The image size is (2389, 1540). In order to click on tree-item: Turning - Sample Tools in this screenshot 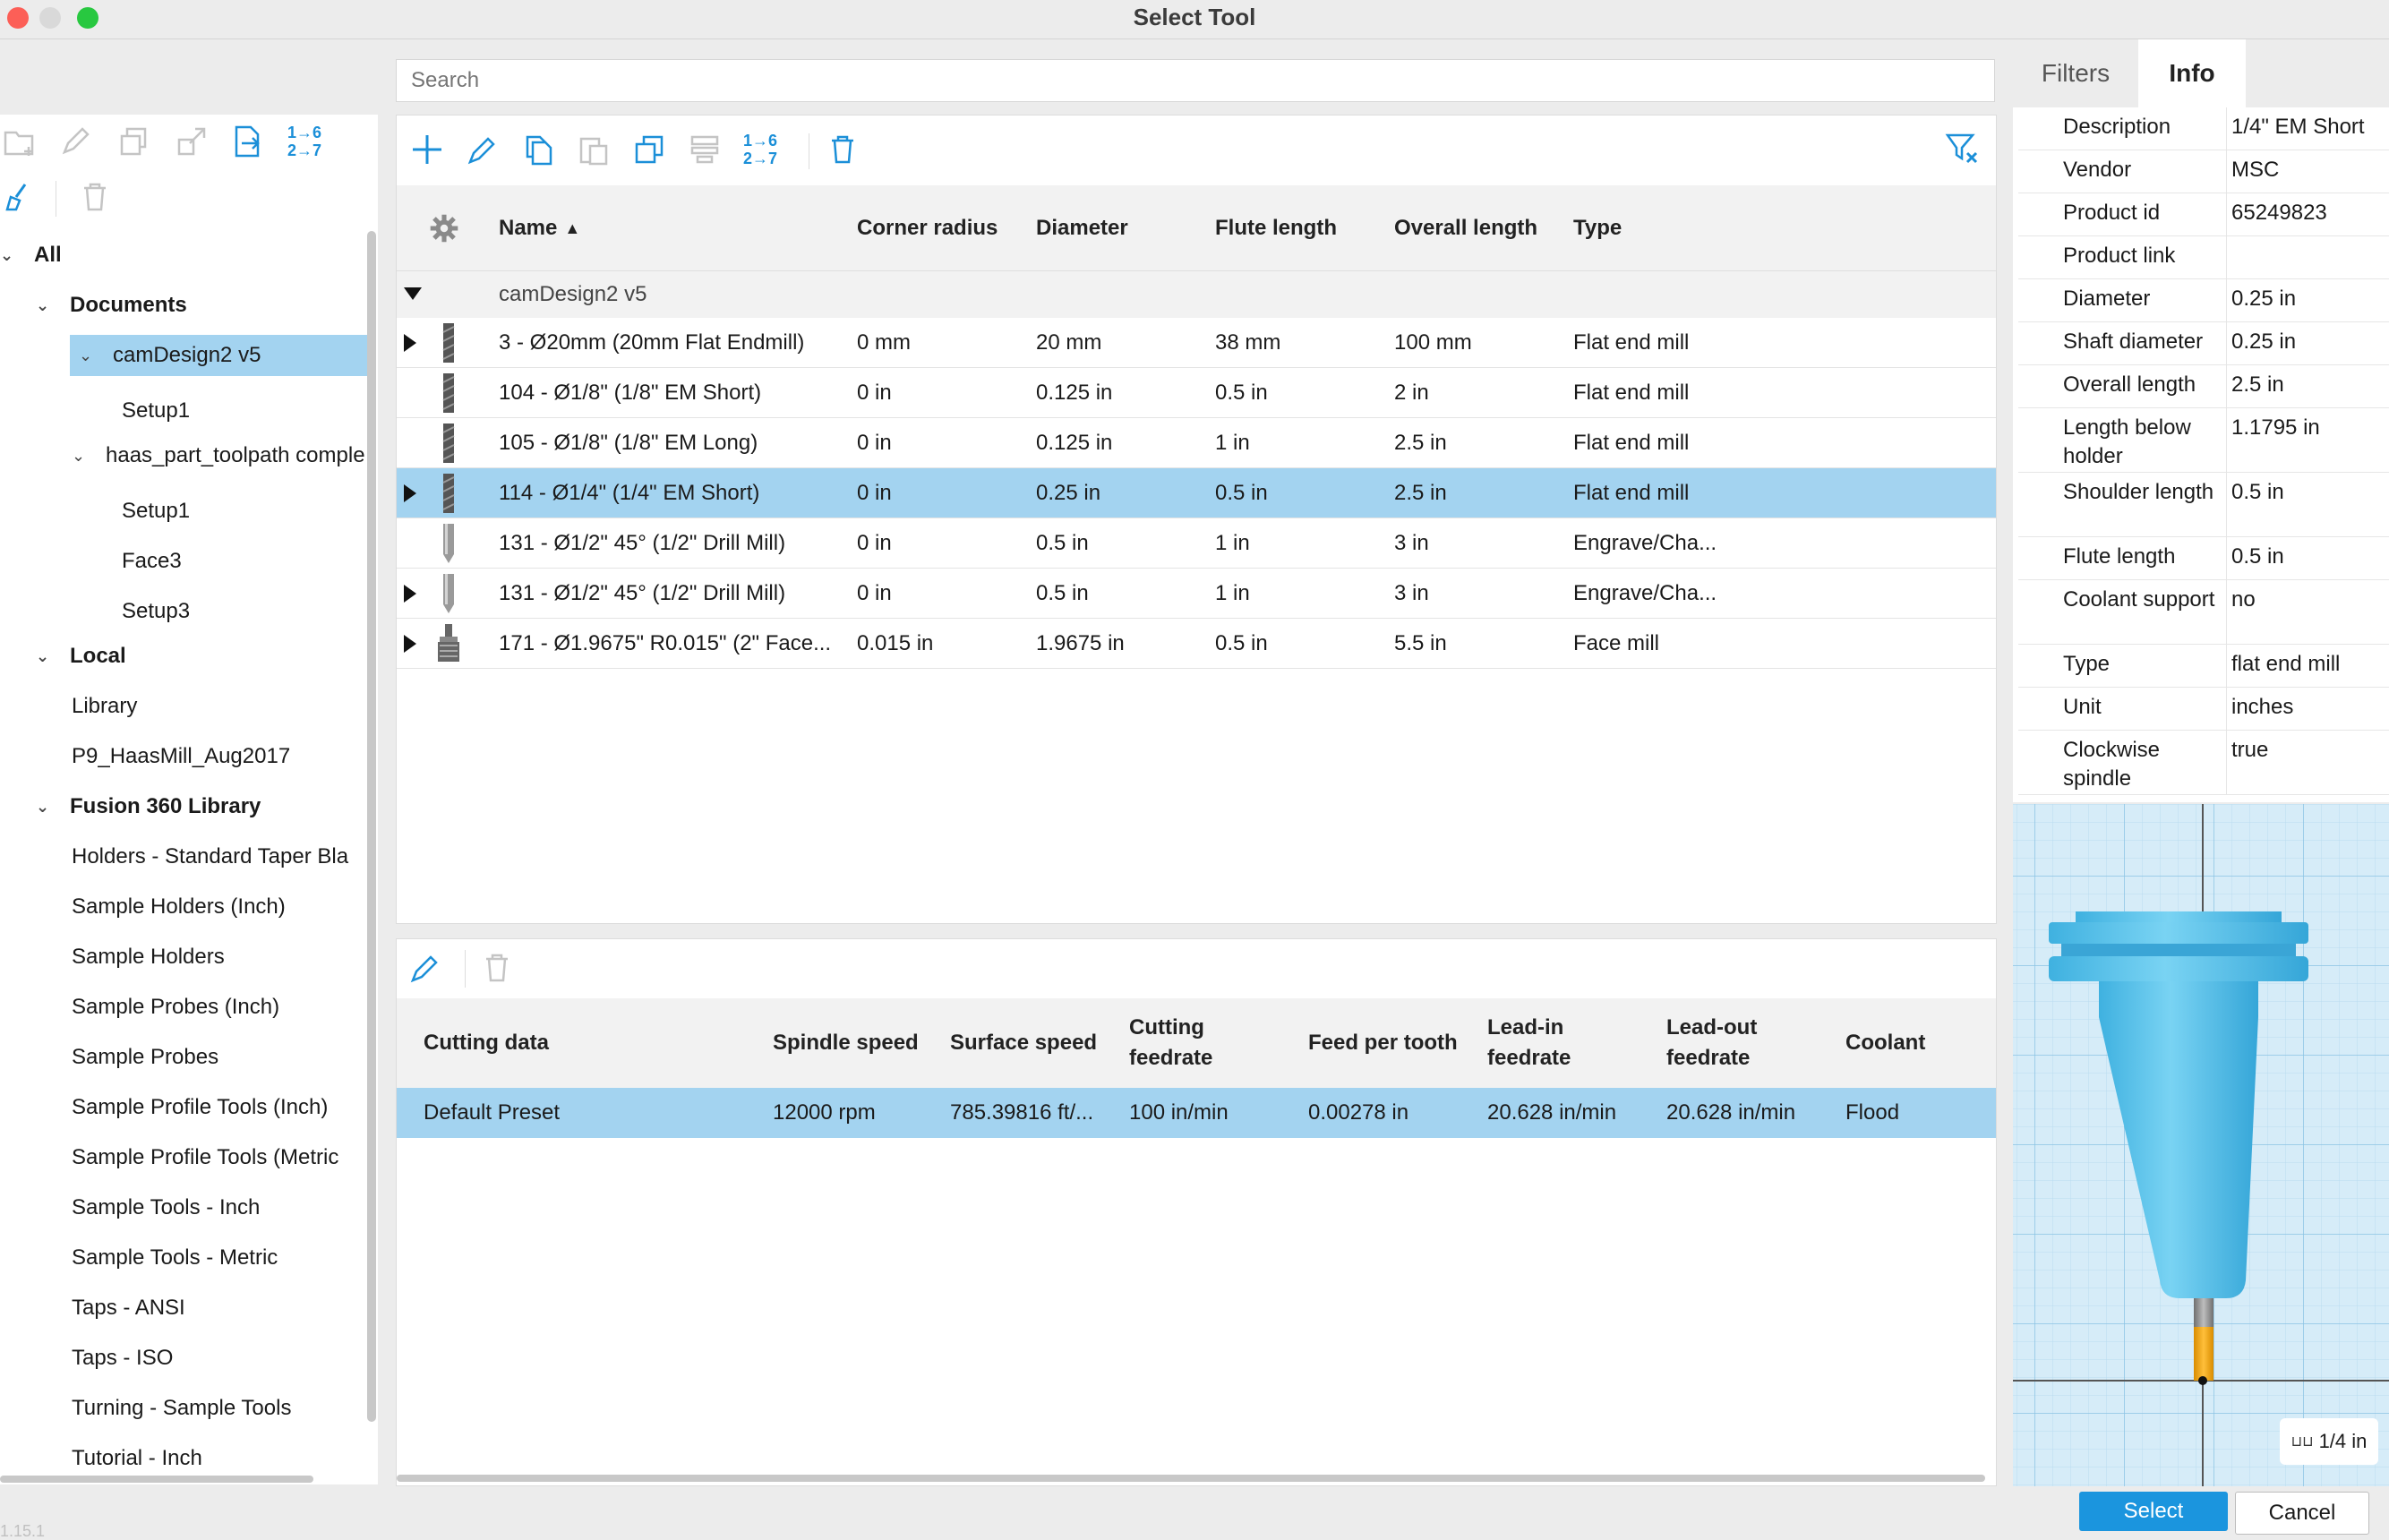, I will do `click(183, 1408)`.